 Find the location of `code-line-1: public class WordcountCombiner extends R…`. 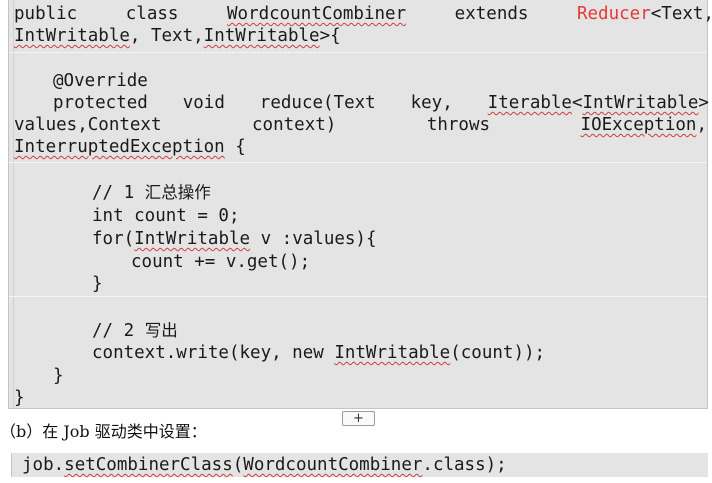

code-line-1: public class WordcountCombiner extends R… is located at coordinates (363, 14).